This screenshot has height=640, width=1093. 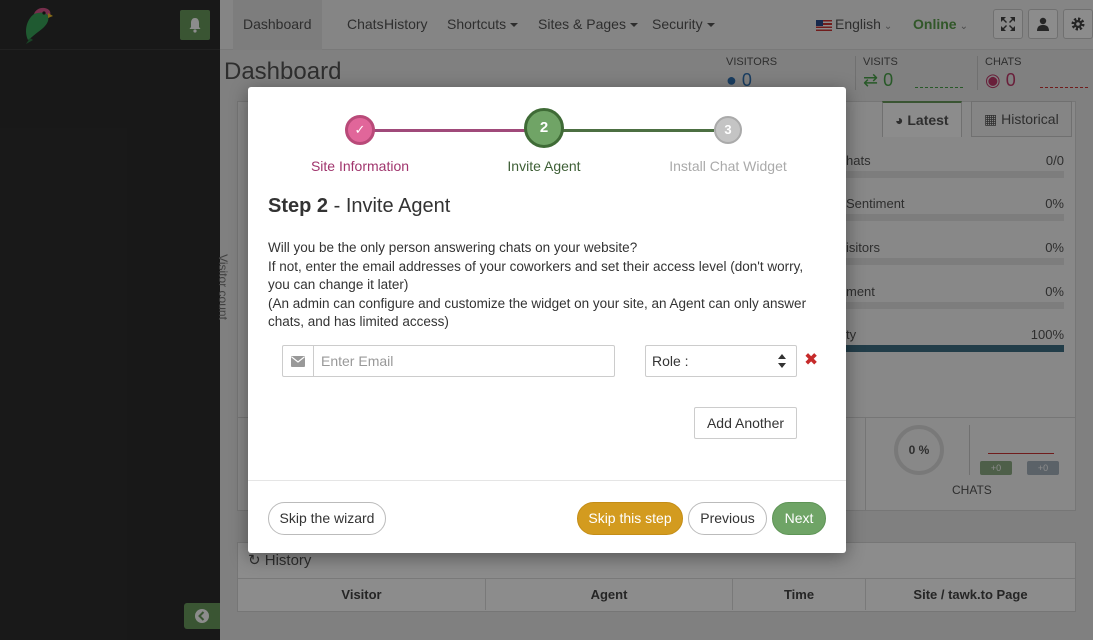 What do you see at coordinates (544, 166) in the screenshot?
I see `step-2-label: Invite Agent` at bounding box center [544, 166].